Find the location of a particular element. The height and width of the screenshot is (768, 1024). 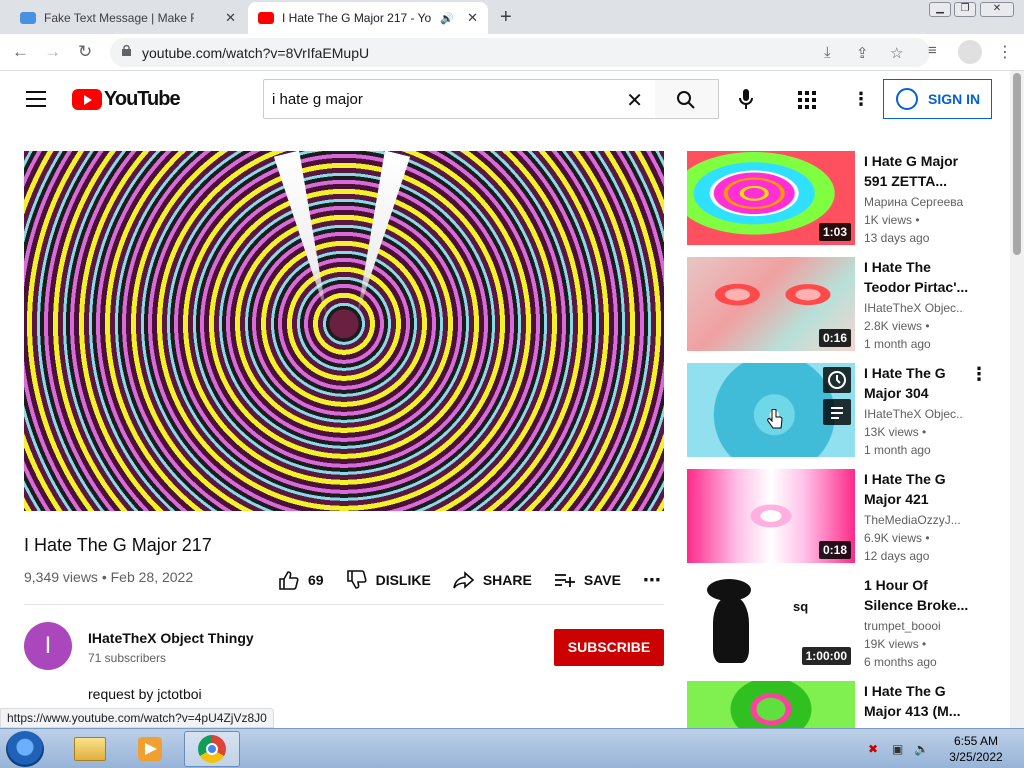

rec-menu-icon: ⋮ is located at coordinates (979, 374).